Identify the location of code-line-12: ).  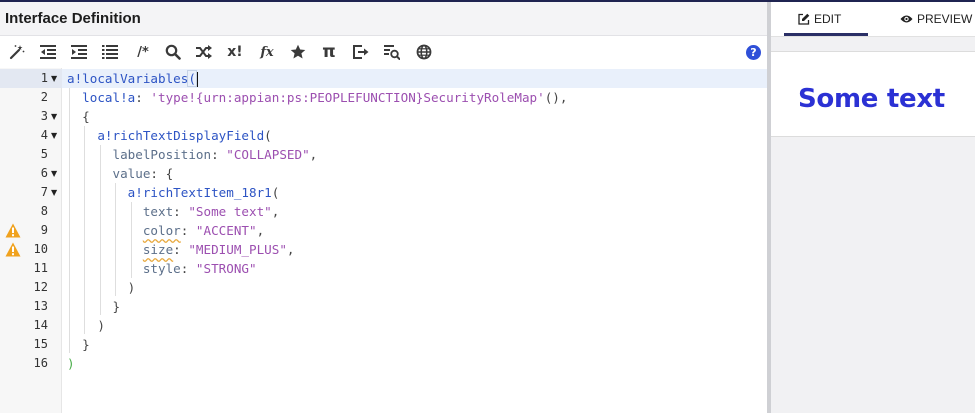
(131, 287).